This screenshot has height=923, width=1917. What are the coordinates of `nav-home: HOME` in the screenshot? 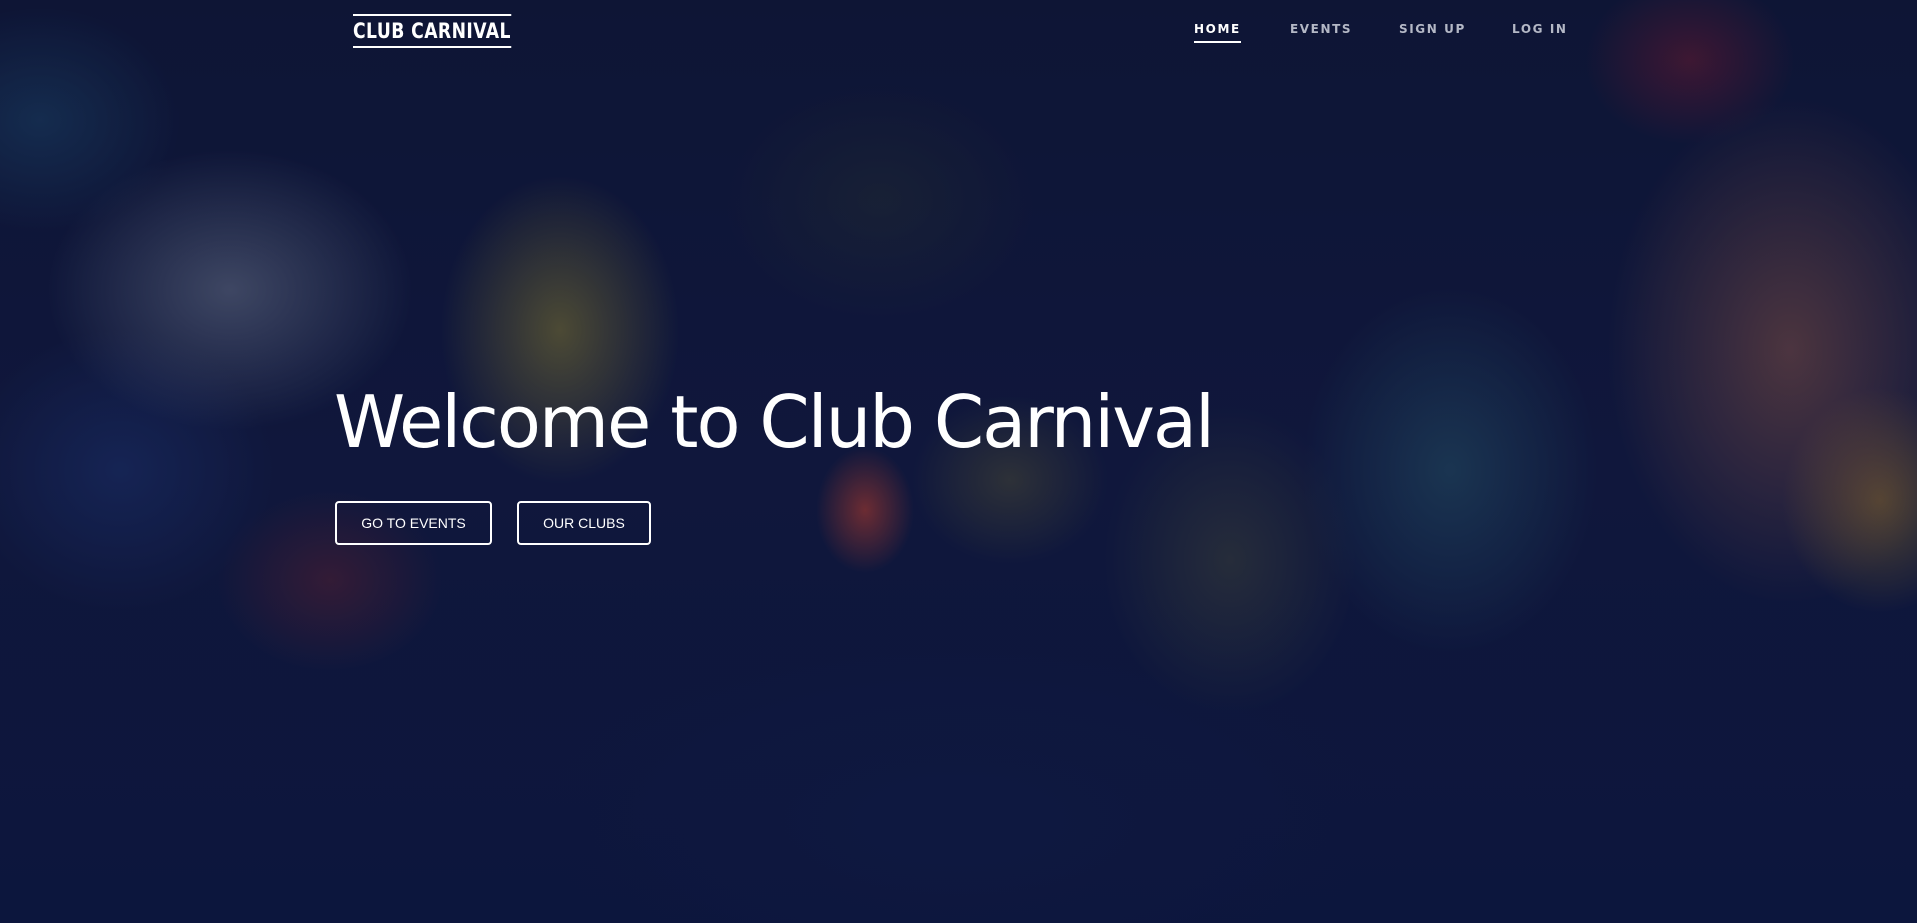 It's located at (1217, 32).